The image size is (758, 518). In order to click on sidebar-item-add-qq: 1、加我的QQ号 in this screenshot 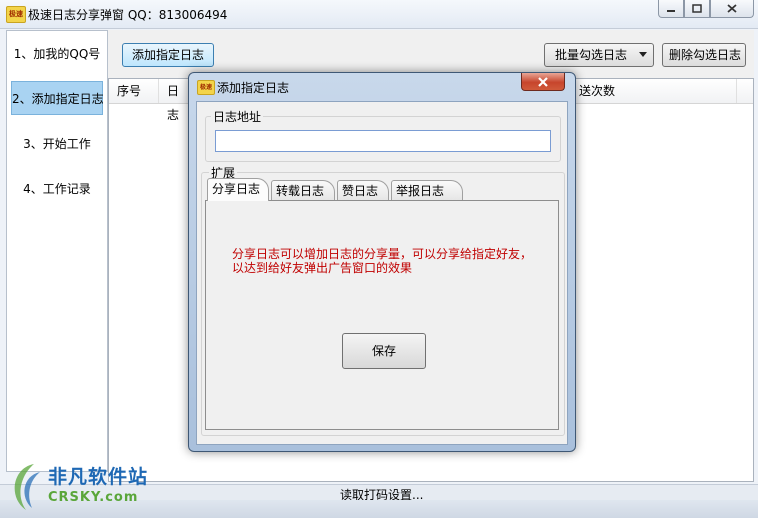, I will do `click(57, 54)`.